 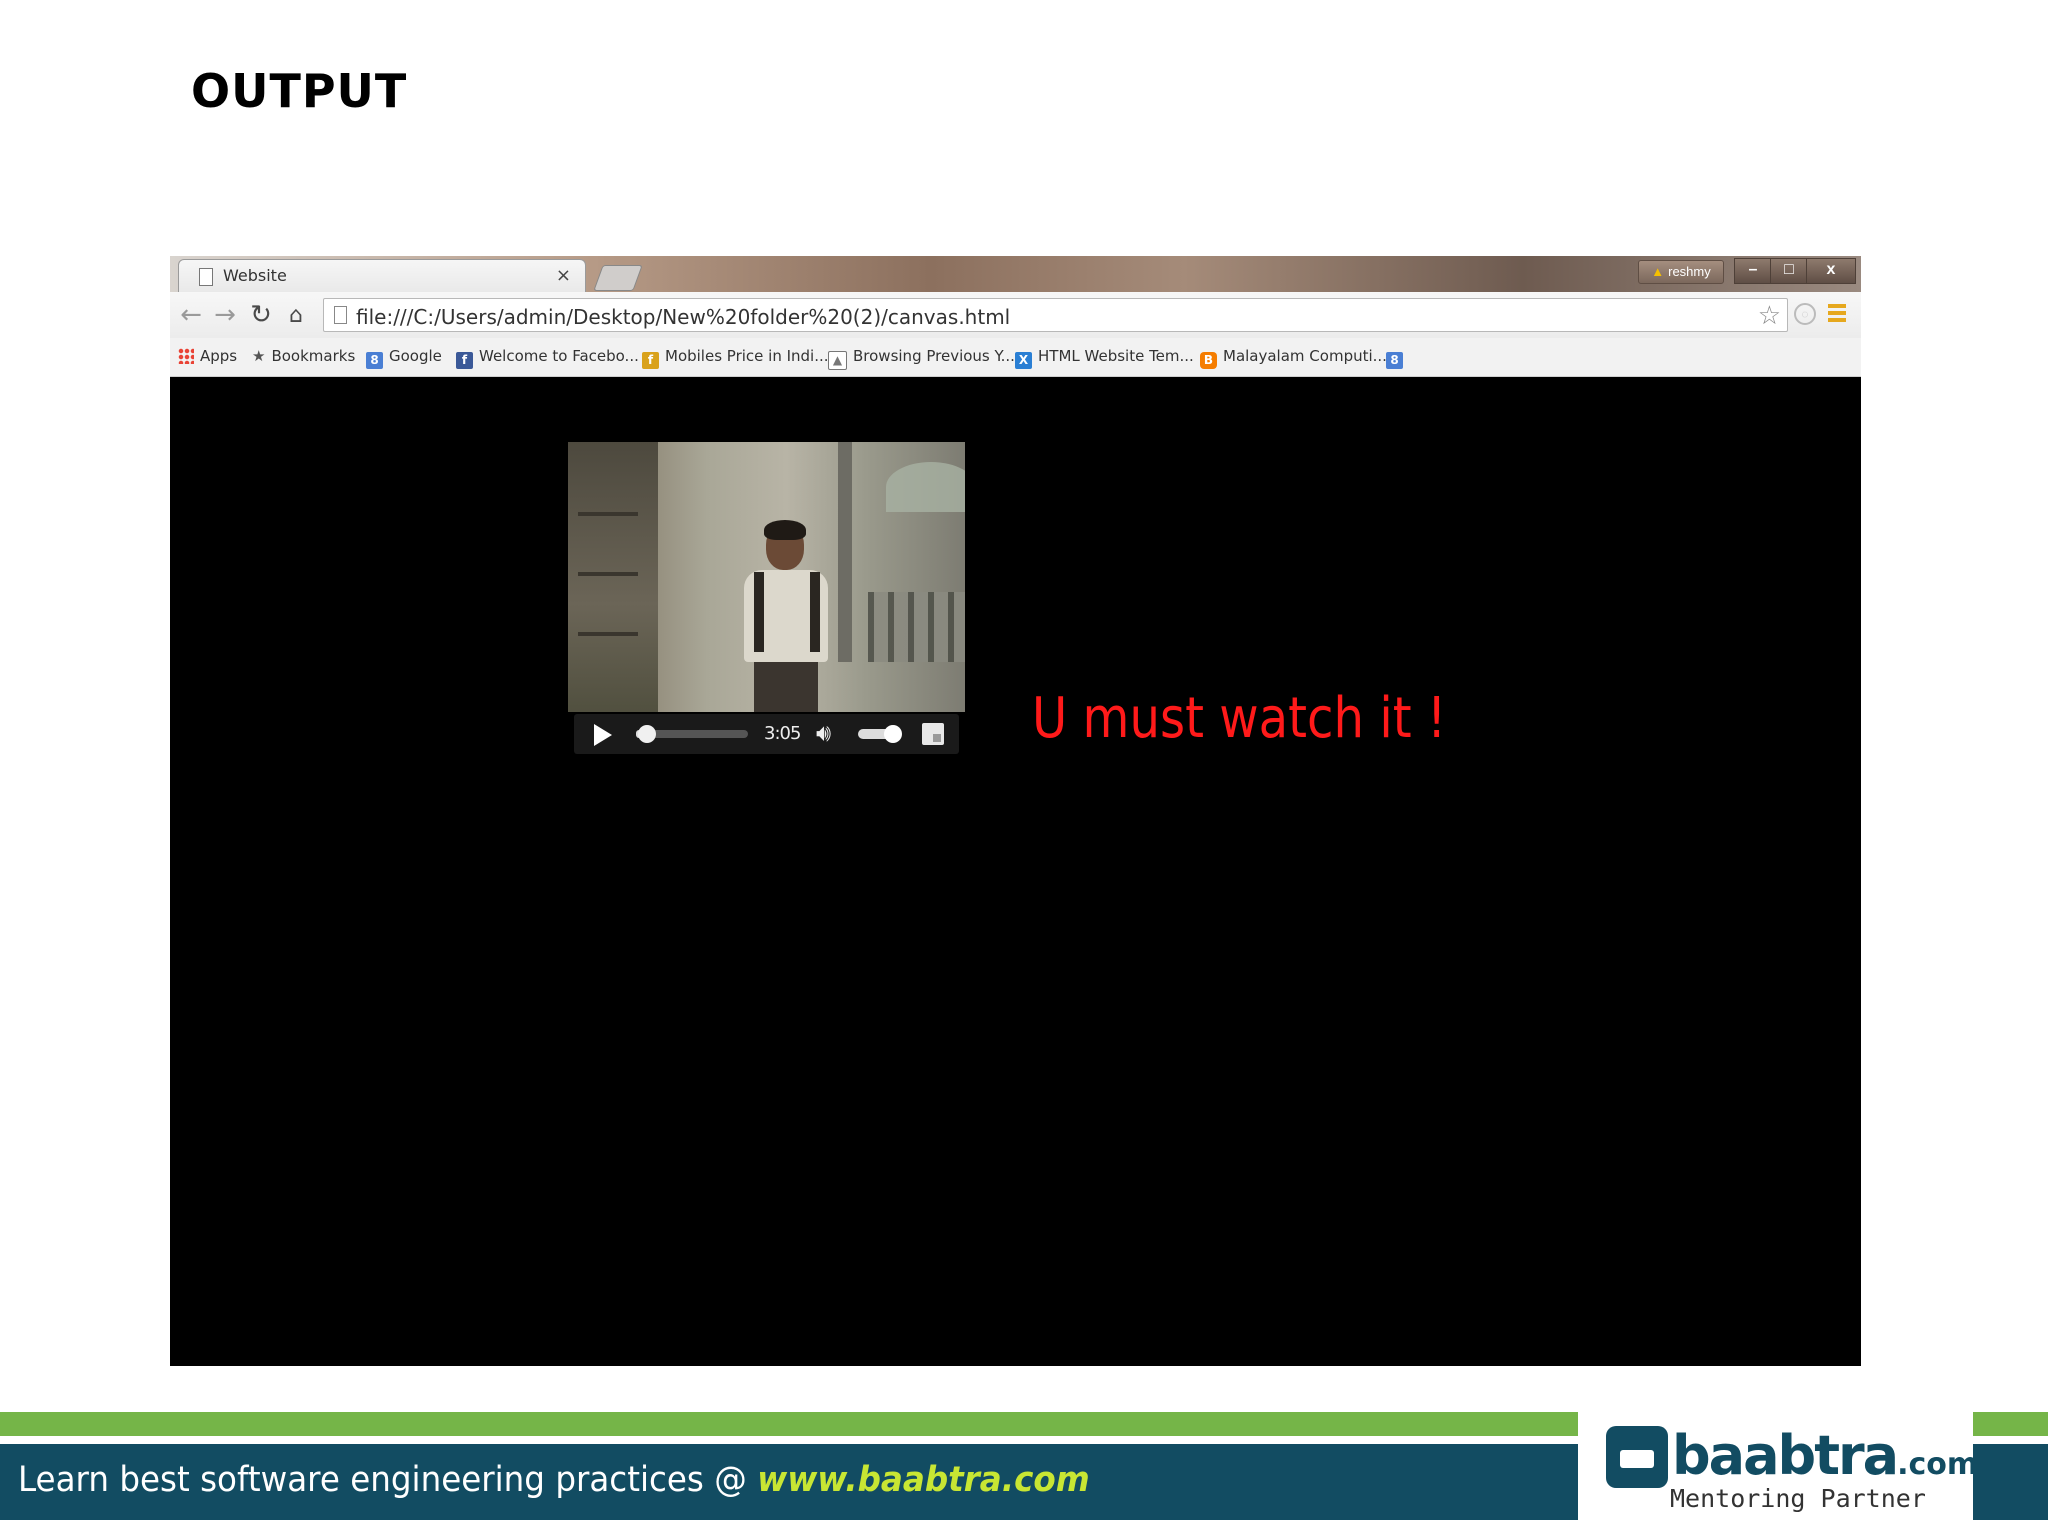 What do you see at coordinates (646, 734) in the screenshot?
I see `seek-handle` at bounding box center [646, 734].